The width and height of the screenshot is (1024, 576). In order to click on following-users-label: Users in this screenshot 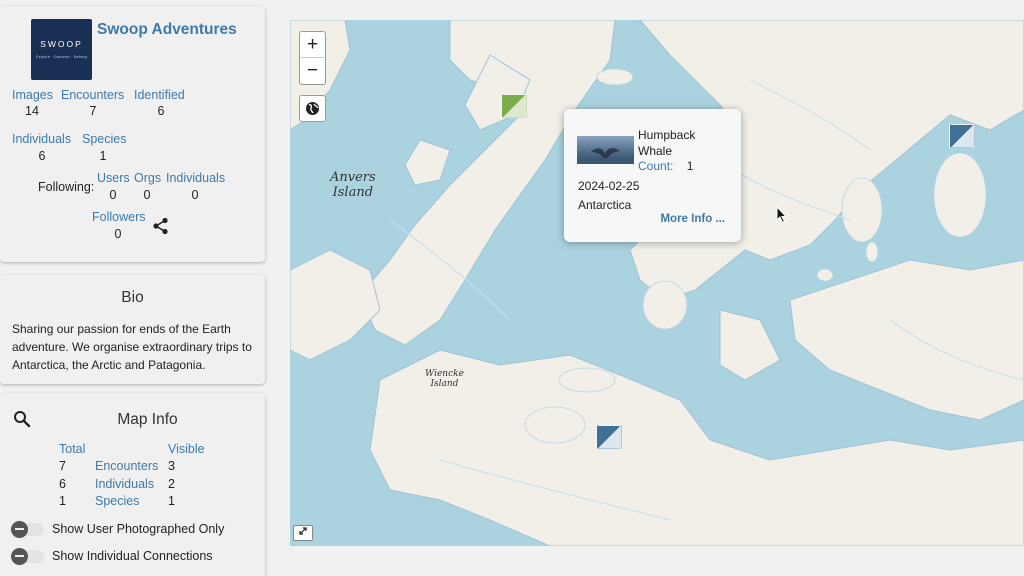, I will do `click(113, 178)`.